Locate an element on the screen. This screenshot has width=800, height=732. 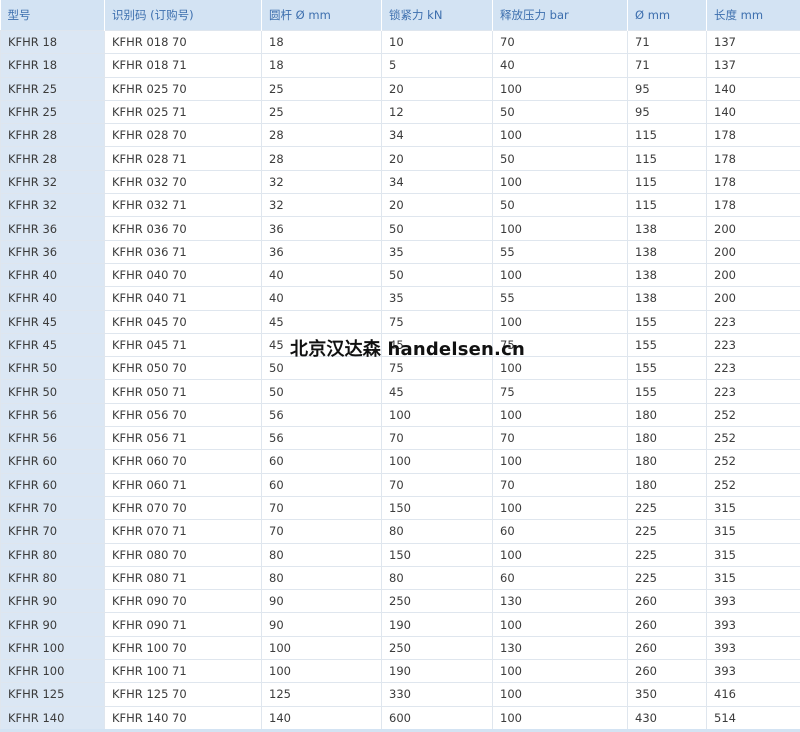
clamping-force-cell: 75 is located at coordinates (437, 321).